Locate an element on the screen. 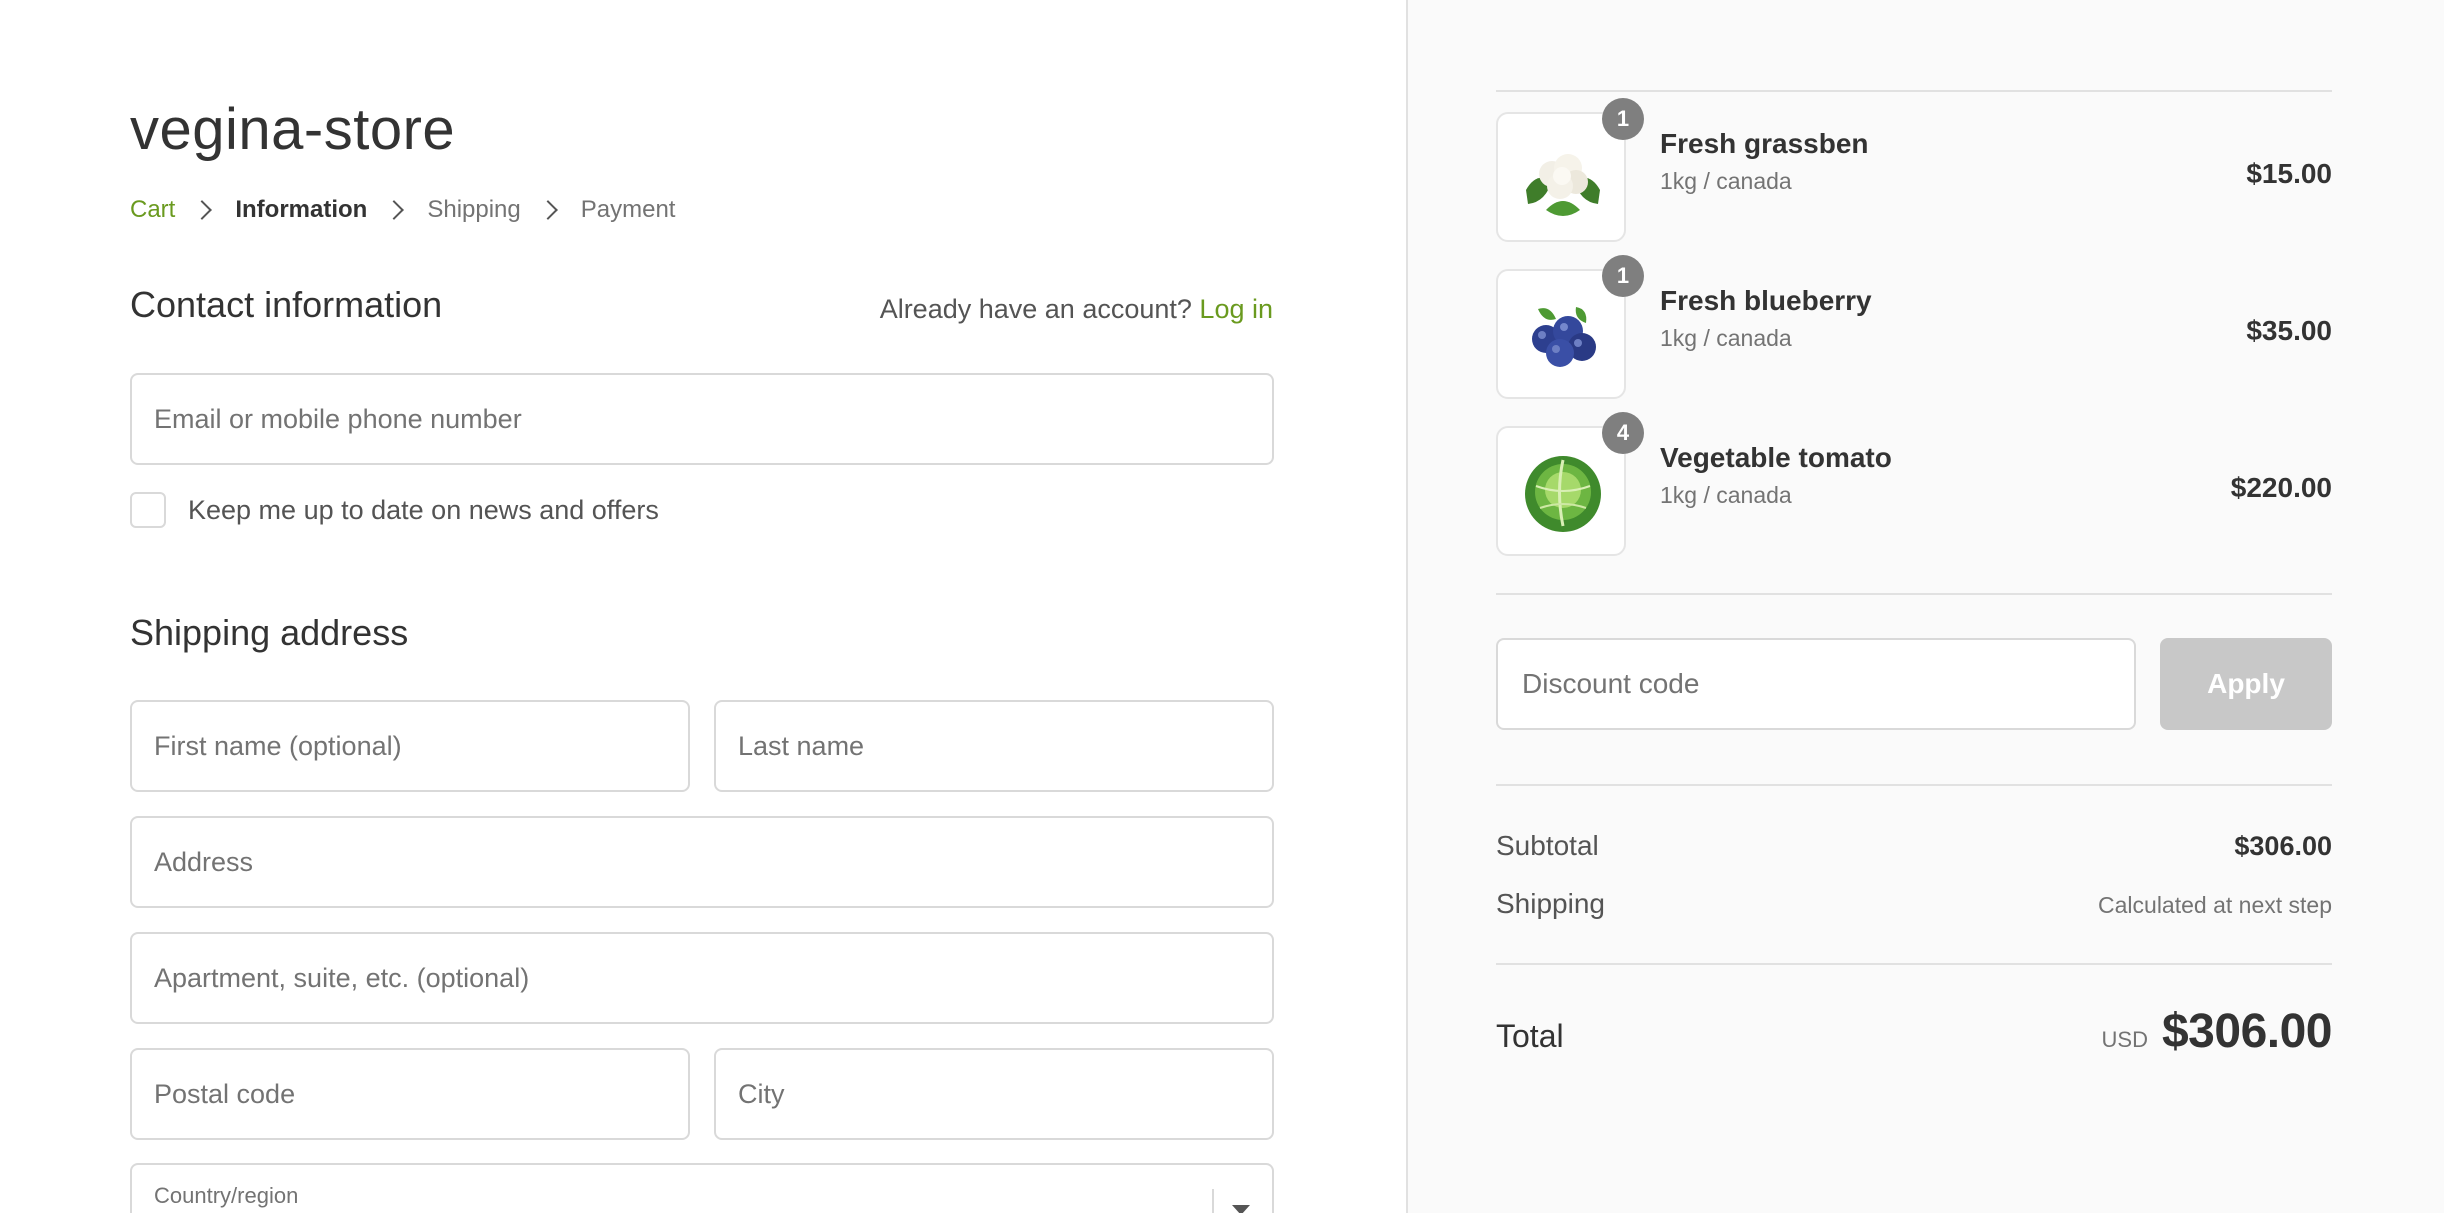 Image resolution: width=2444 pixels, height=1213 pixels. product-price: $35.00 is located at coordinates (2289, 330).